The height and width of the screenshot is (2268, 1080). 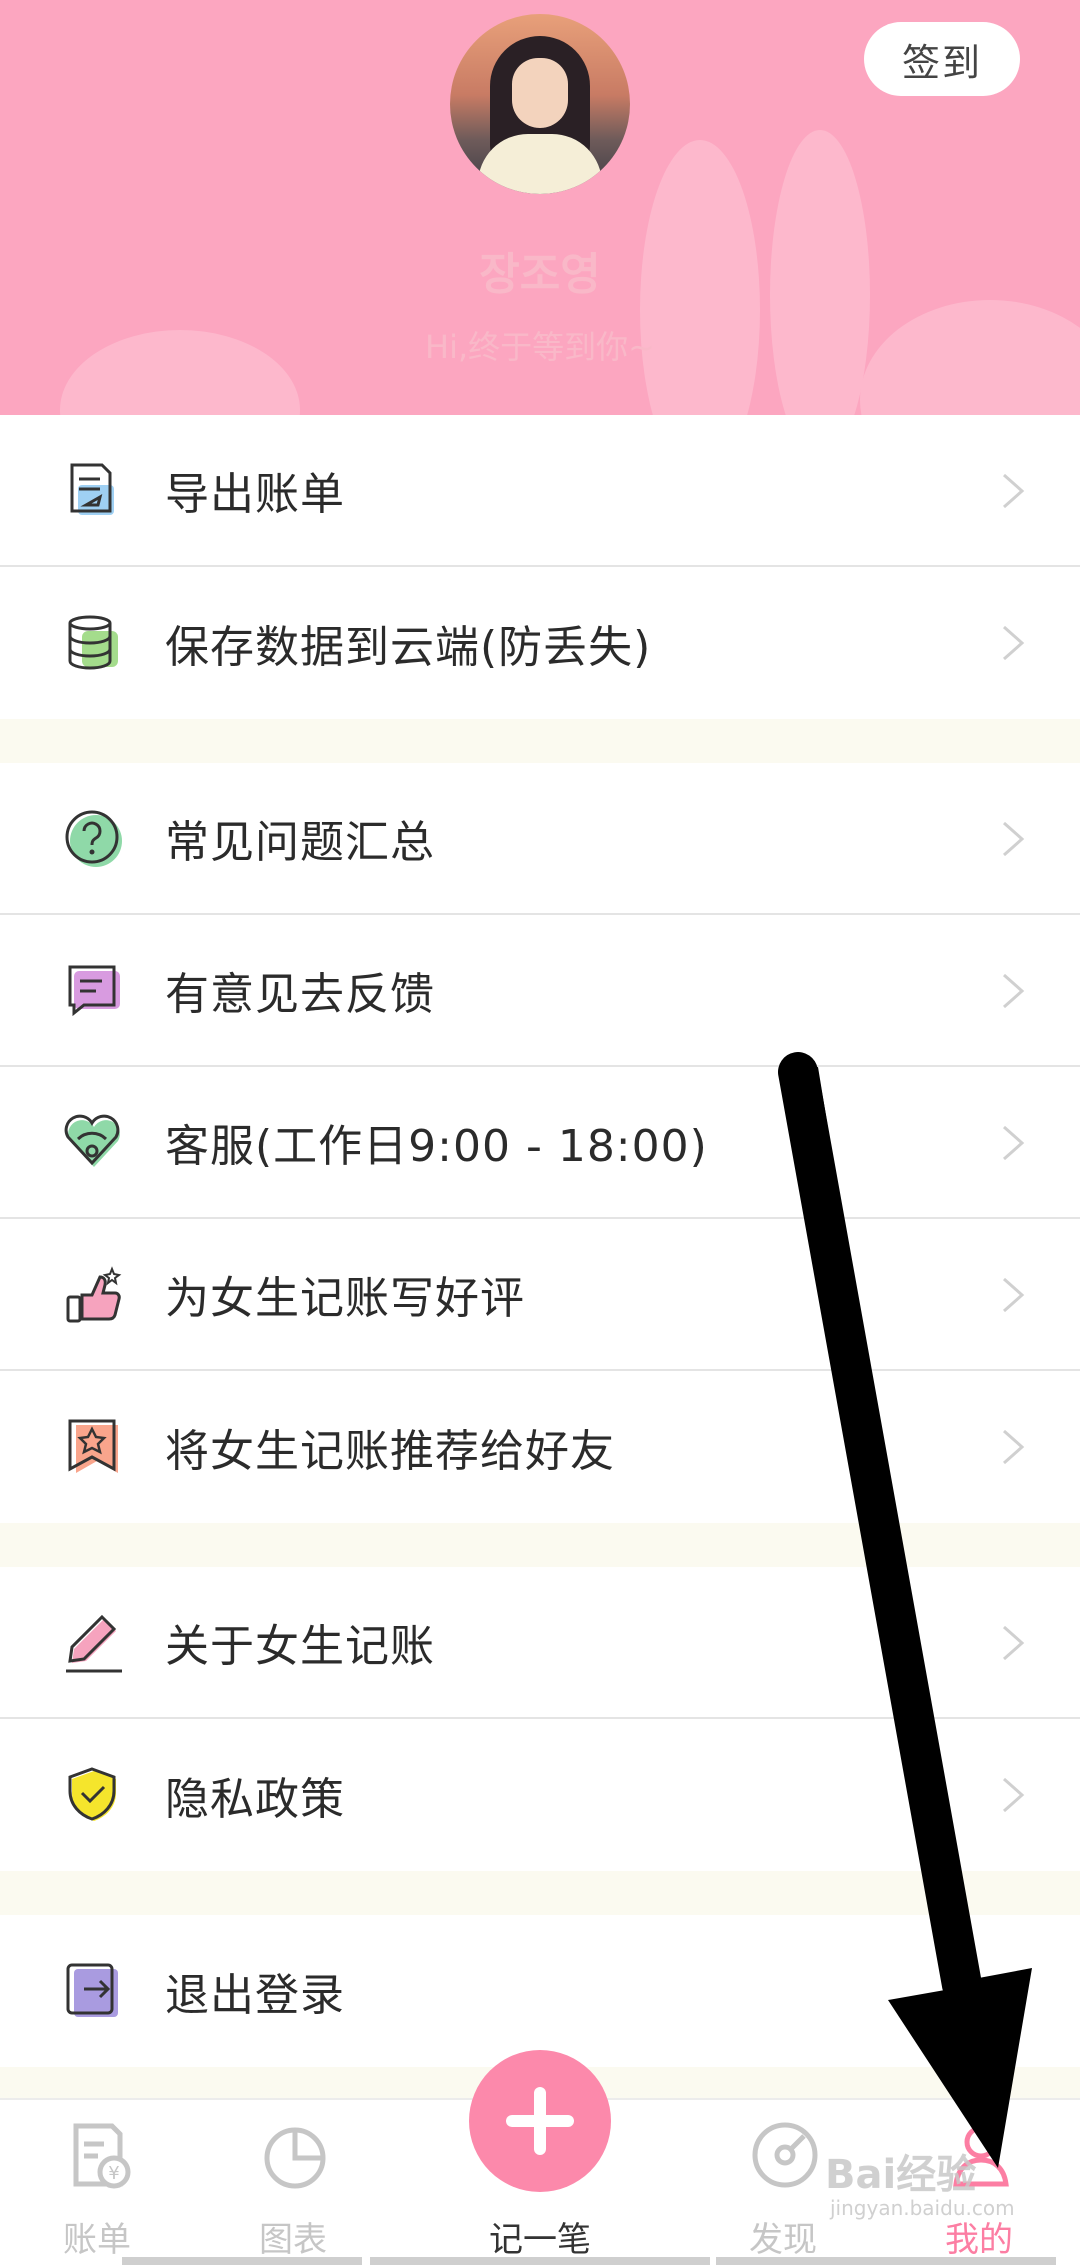 What do you see at coordinates (901, 2175) in the screenshot?
I see `watermark-logo: Bai经验` at bounding box center [901, 2175].